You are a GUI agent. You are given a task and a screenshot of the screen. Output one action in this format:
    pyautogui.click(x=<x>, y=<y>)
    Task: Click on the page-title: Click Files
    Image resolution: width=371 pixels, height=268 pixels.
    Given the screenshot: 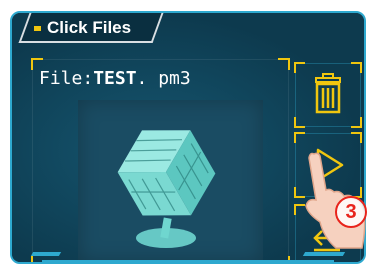 What is the action you would take?
    pyautogui.click(x=89, y=27)
    